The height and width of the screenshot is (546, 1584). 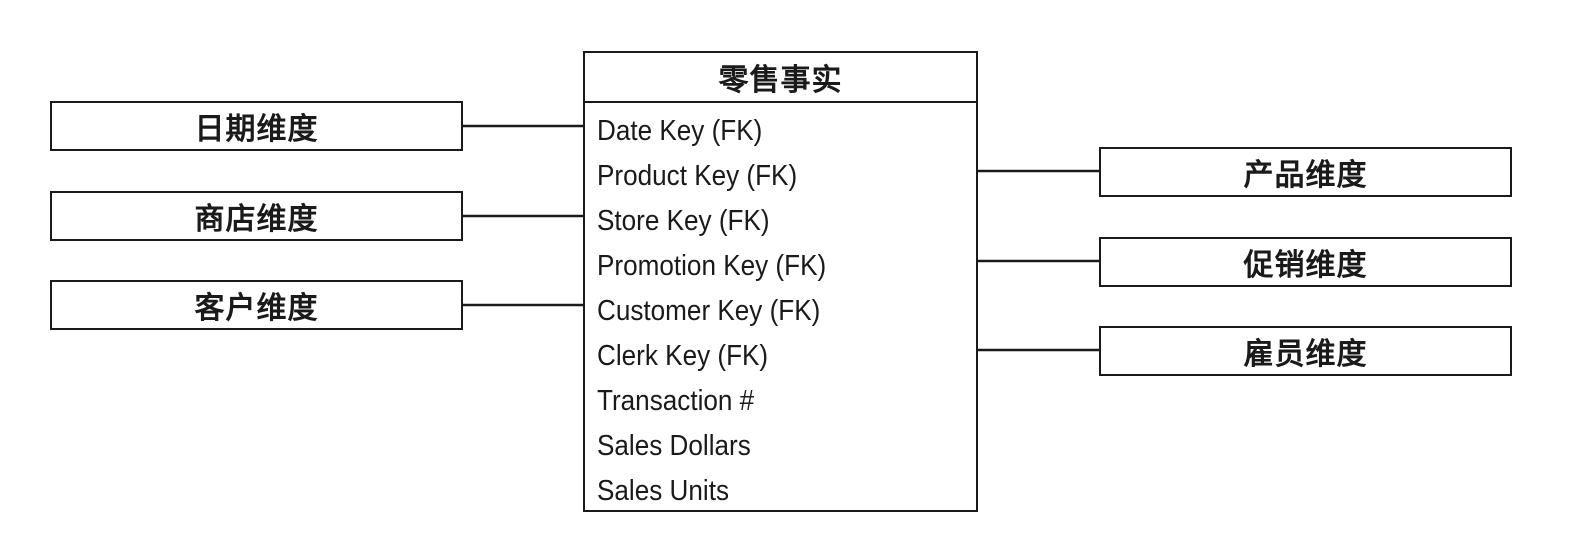 What do you see at coordinates (676, 401) in the screenshot?
I see `field-transaction-number: Transaction #` at bounding box center [676, 401].